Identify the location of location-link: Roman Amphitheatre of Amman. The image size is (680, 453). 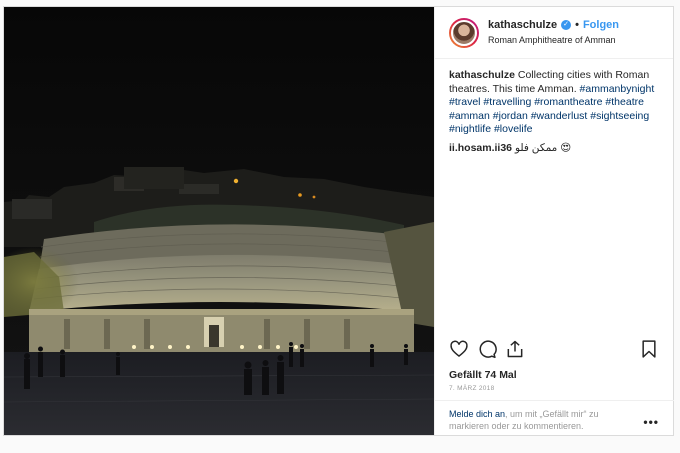
(553, 40).